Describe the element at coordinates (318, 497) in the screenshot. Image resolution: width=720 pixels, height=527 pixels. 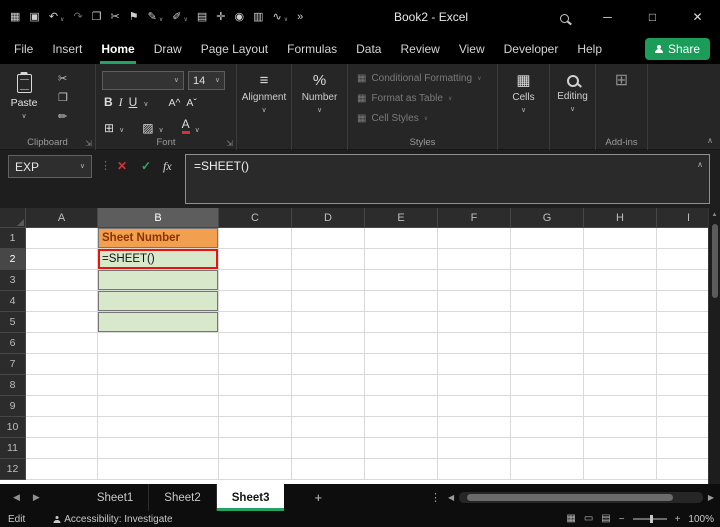
I see `add-sheet-button: +` at that location.